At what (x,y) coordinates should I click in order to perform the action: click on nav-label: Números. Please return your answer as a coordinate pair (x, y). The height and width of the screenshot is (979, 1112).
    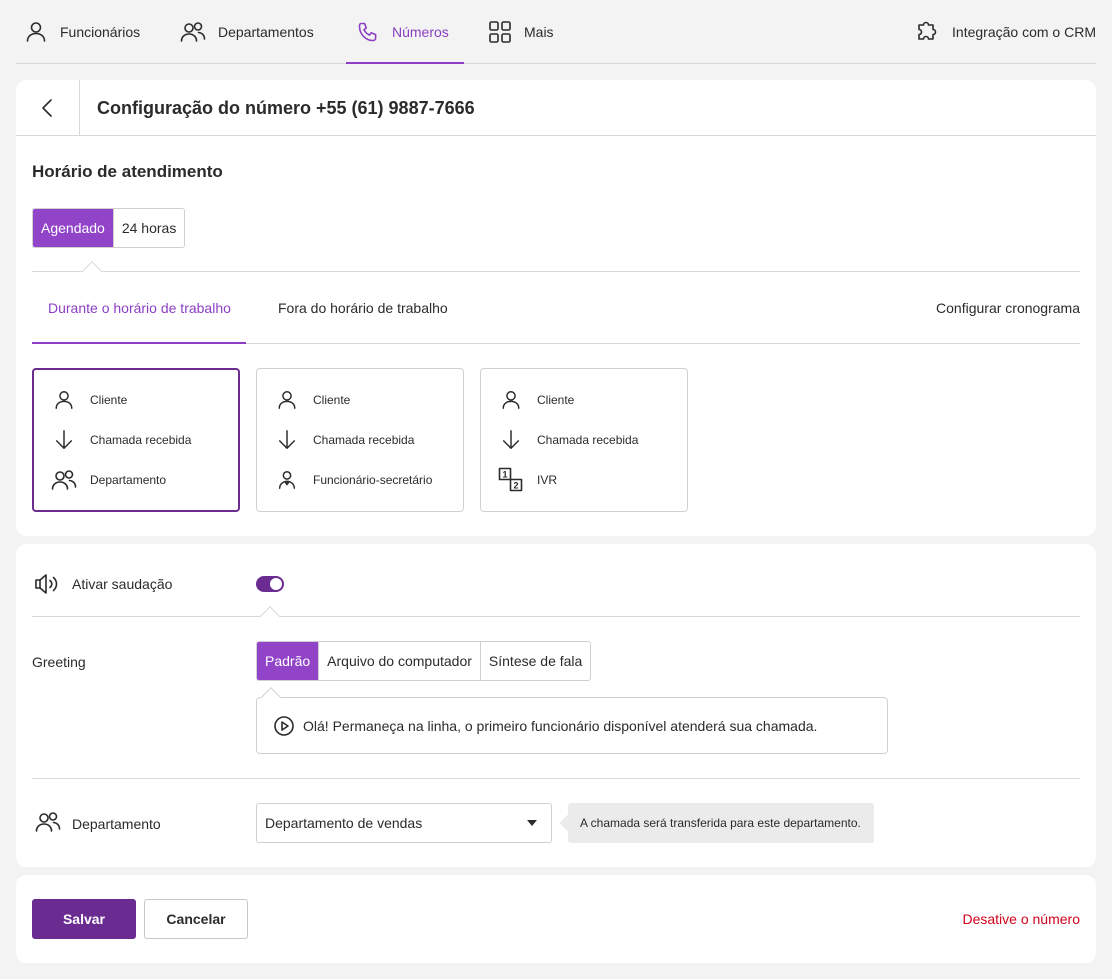
    Looking at the image, I should click on (420, 32).